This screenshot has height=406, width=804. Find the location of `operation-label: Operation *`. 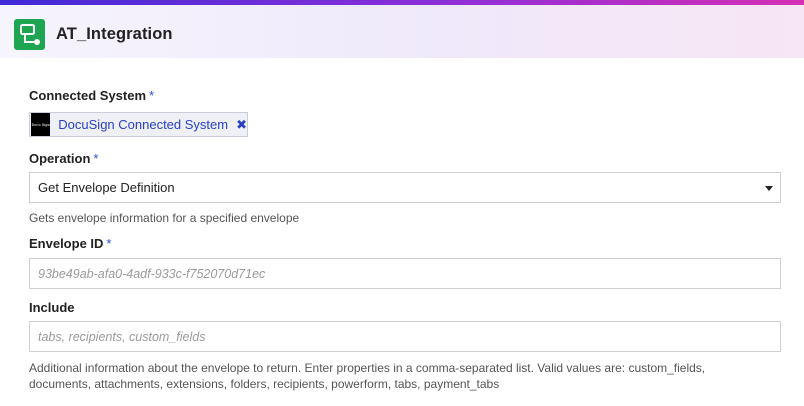

operation-label: Operation * is located at coordinates (63, 158).